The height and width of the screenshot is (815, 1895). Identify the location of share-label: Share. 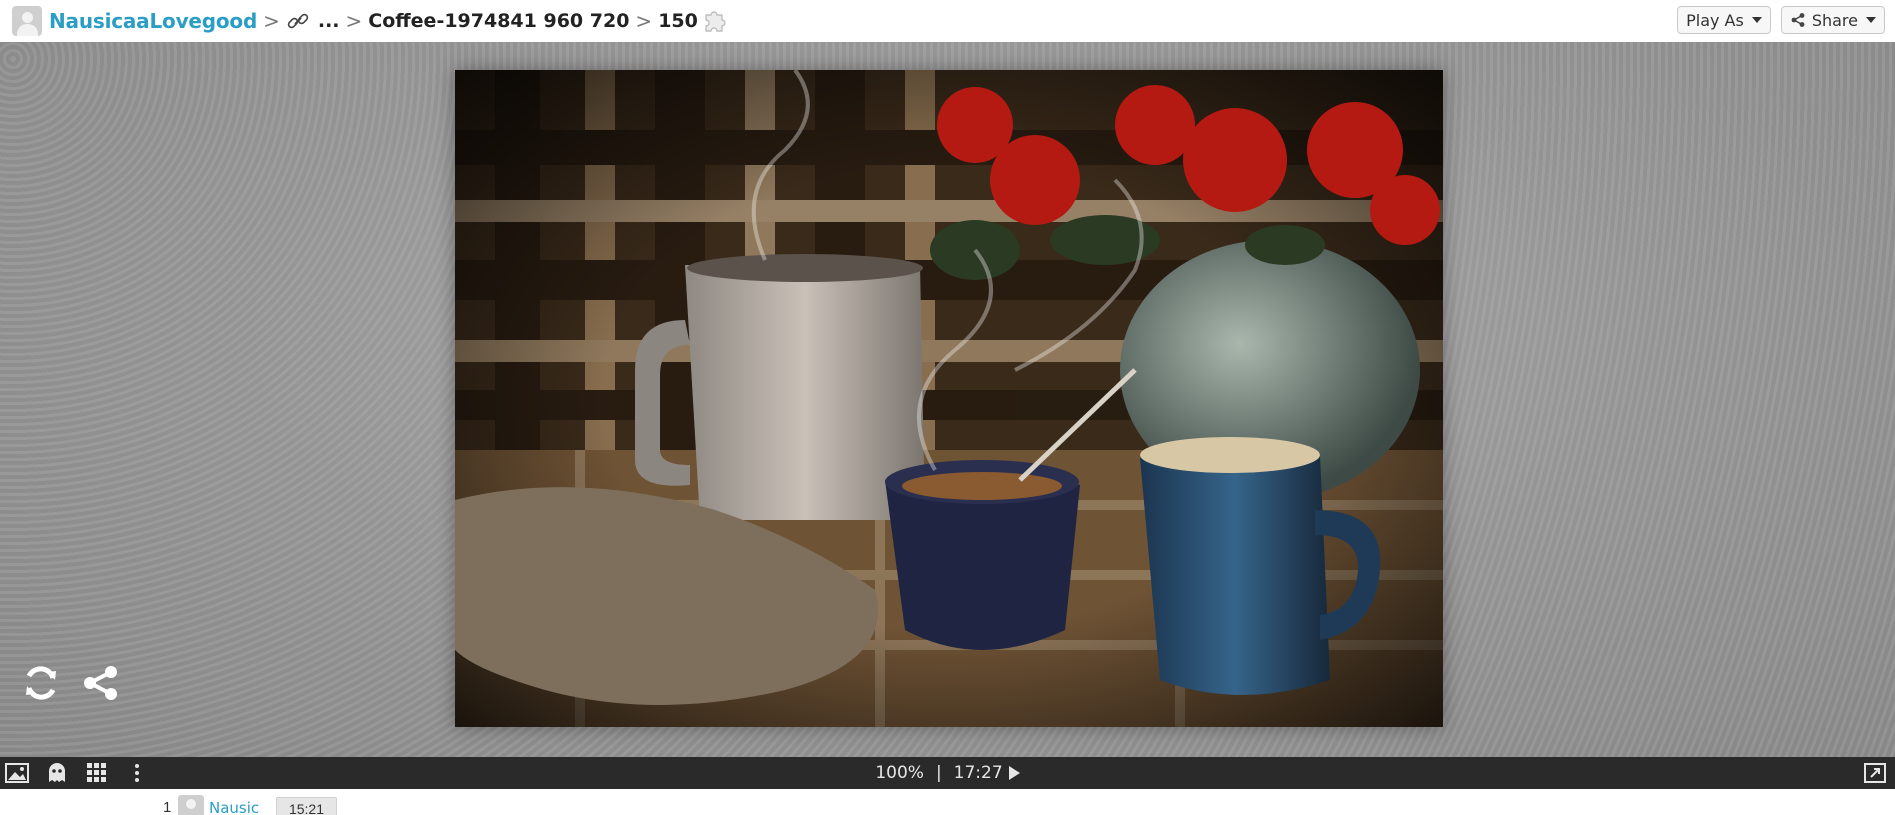
(1834, 20).